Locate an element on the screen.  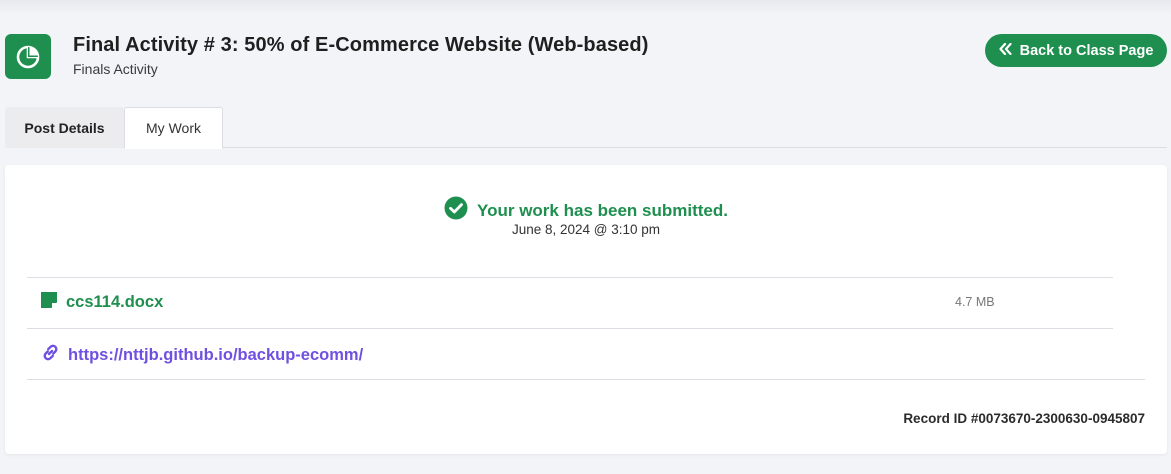
attachment-file-name: ccs114.docx is located at coordinates (114, 302).